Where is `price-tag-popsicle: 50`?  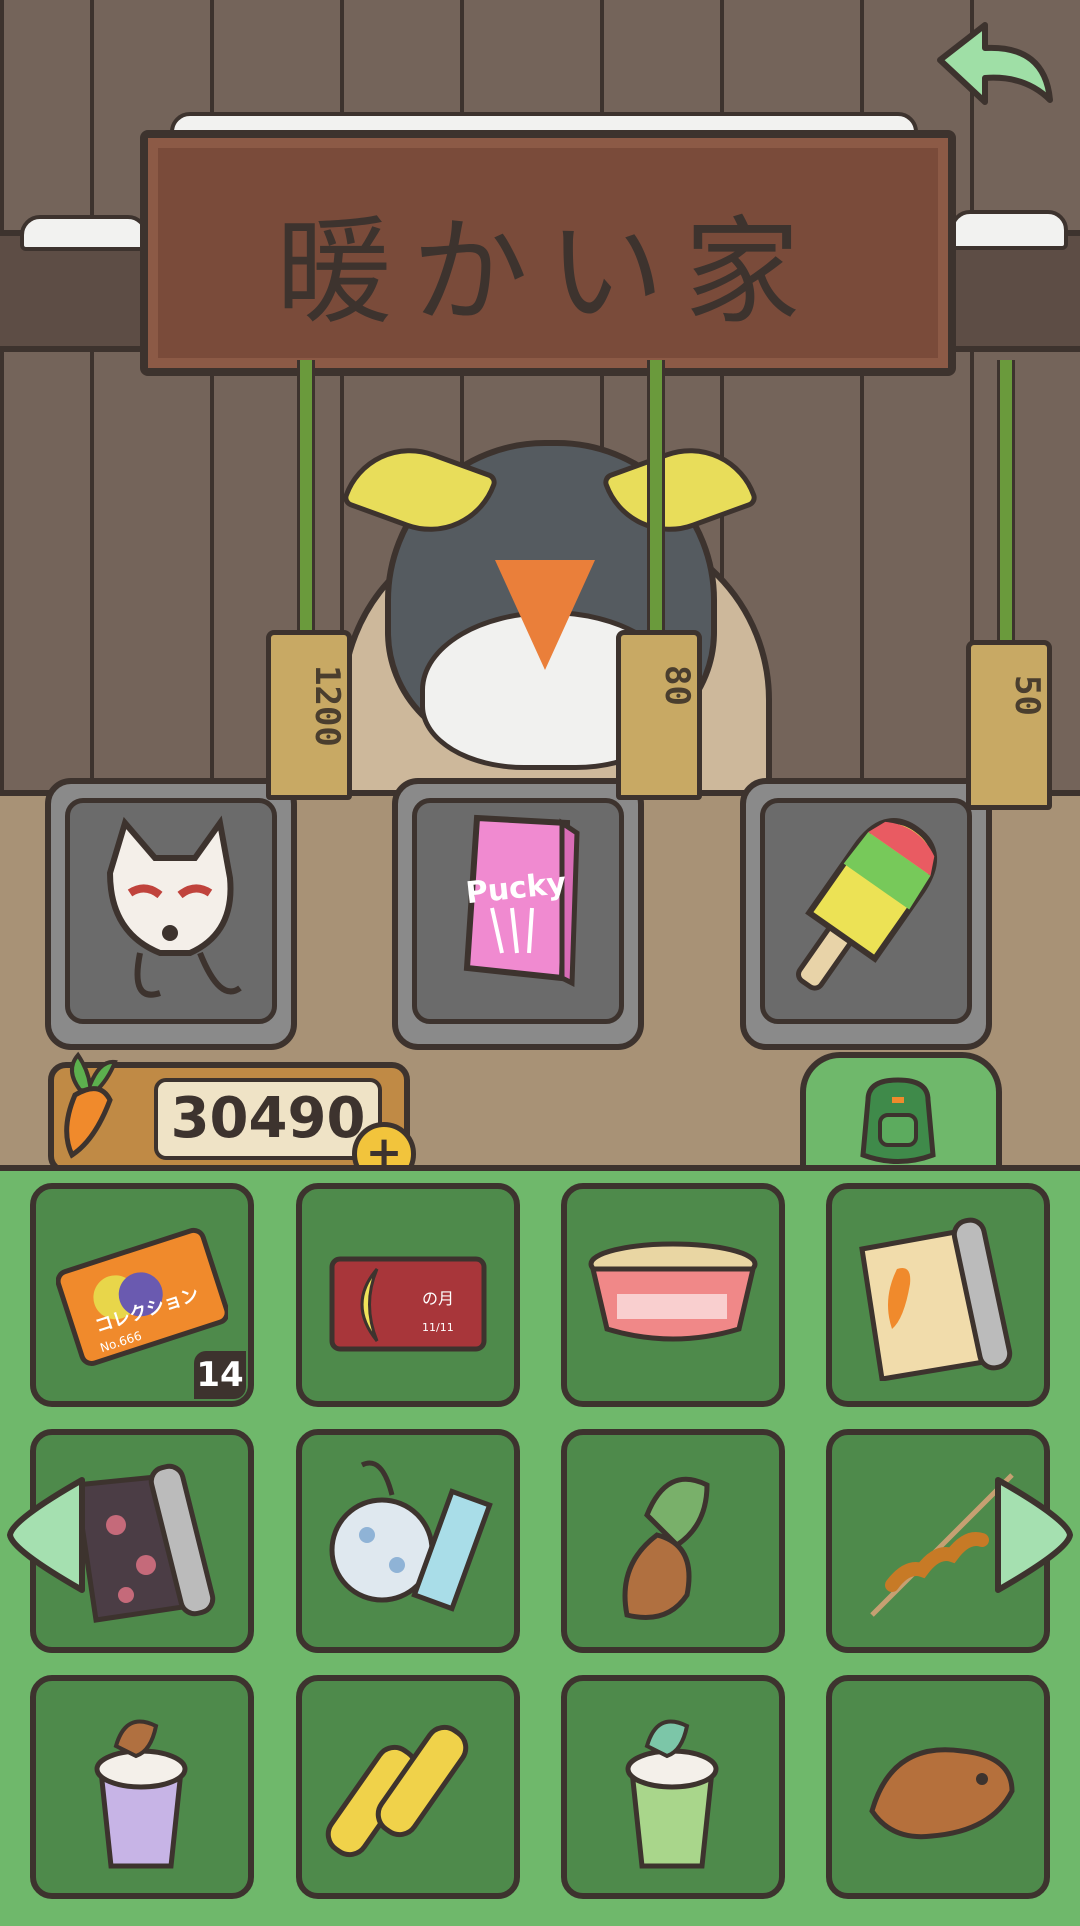
price-tag-popsicle: 50 is located at coordinates (1009, 725).